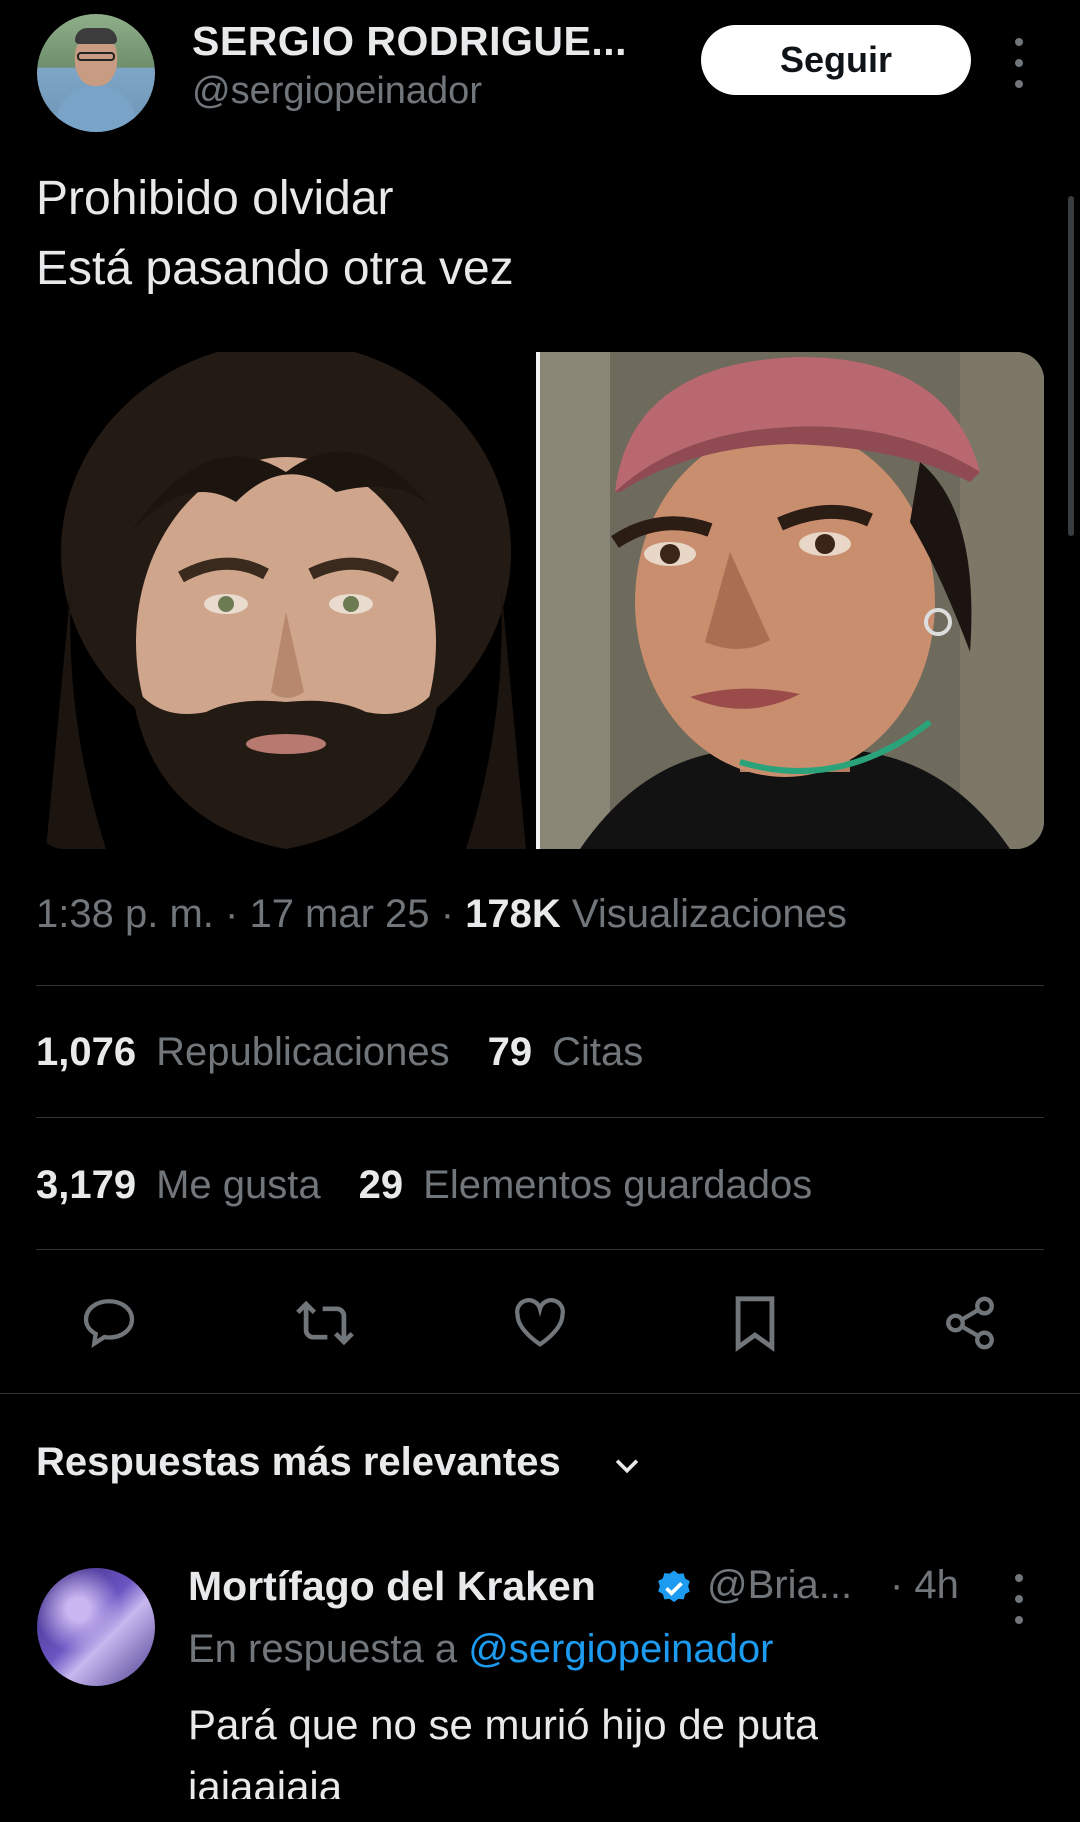 The height and width of the screenshot is (1822, 1080). I want to click on more-options-icon, so click(1019, 63).